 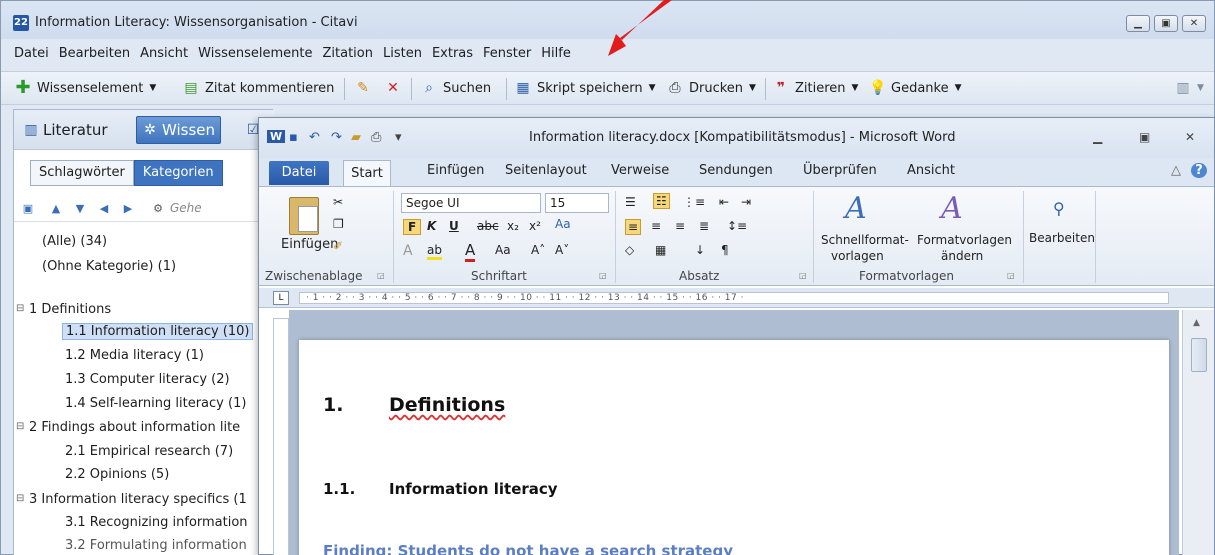 I want to click on subscript-icon: x₂, so click(x=513, y=226).